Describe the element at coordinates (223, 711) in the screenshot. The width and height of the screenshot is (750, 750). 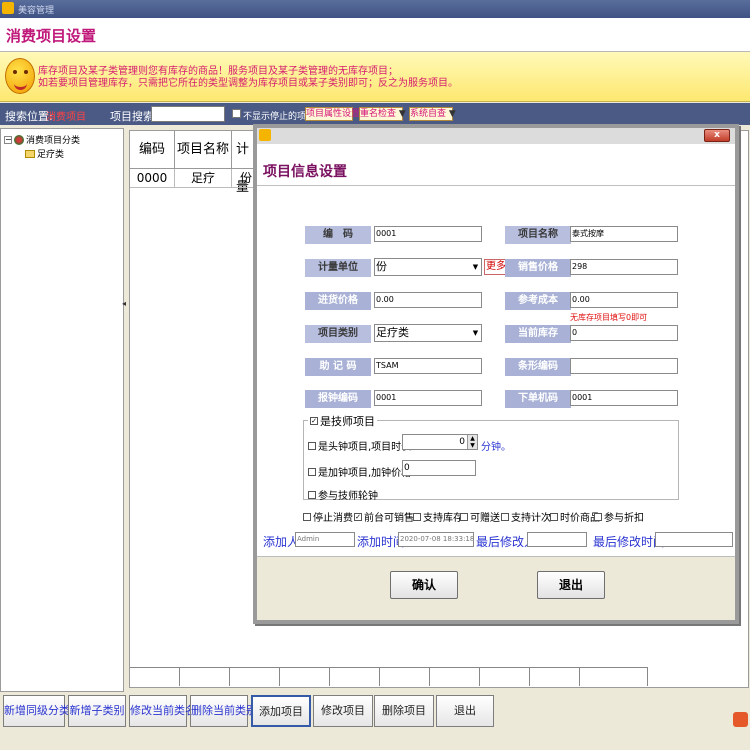
I see `delete-category-button: 删除当前类别` at that location.